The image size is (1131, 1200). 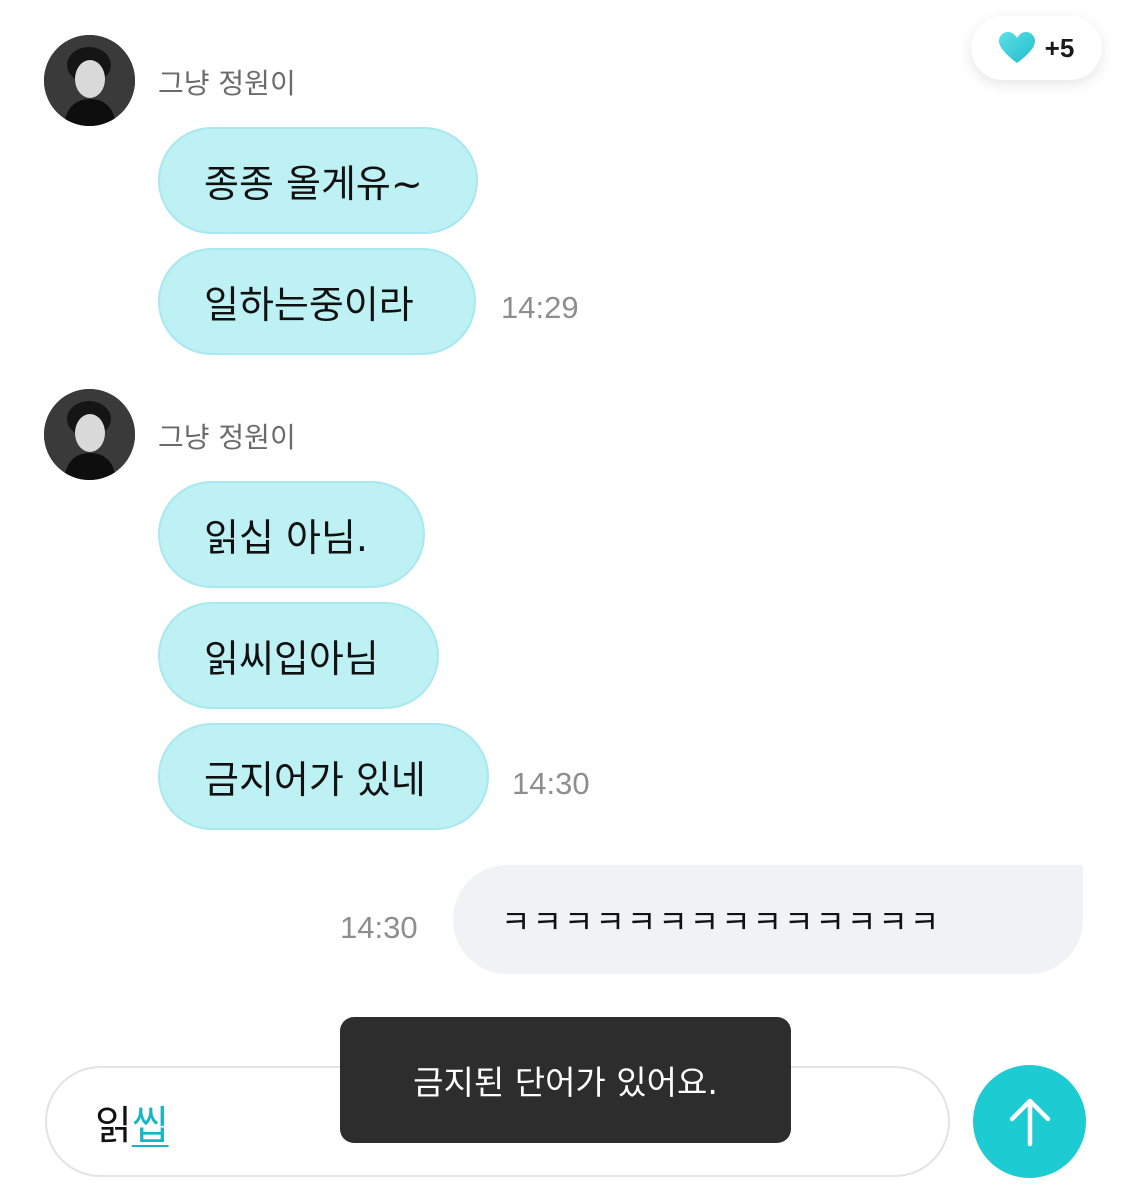 I want to click on message-bubble: 종종 올게유~, so click(x=318, y=180).